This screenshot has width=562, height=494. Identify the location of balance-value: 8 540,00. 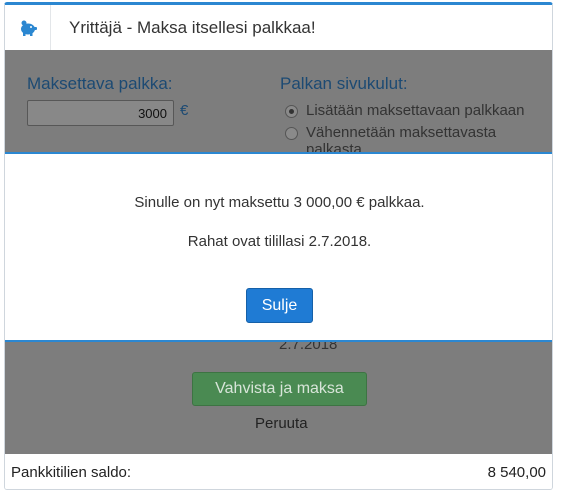
(516, 472).